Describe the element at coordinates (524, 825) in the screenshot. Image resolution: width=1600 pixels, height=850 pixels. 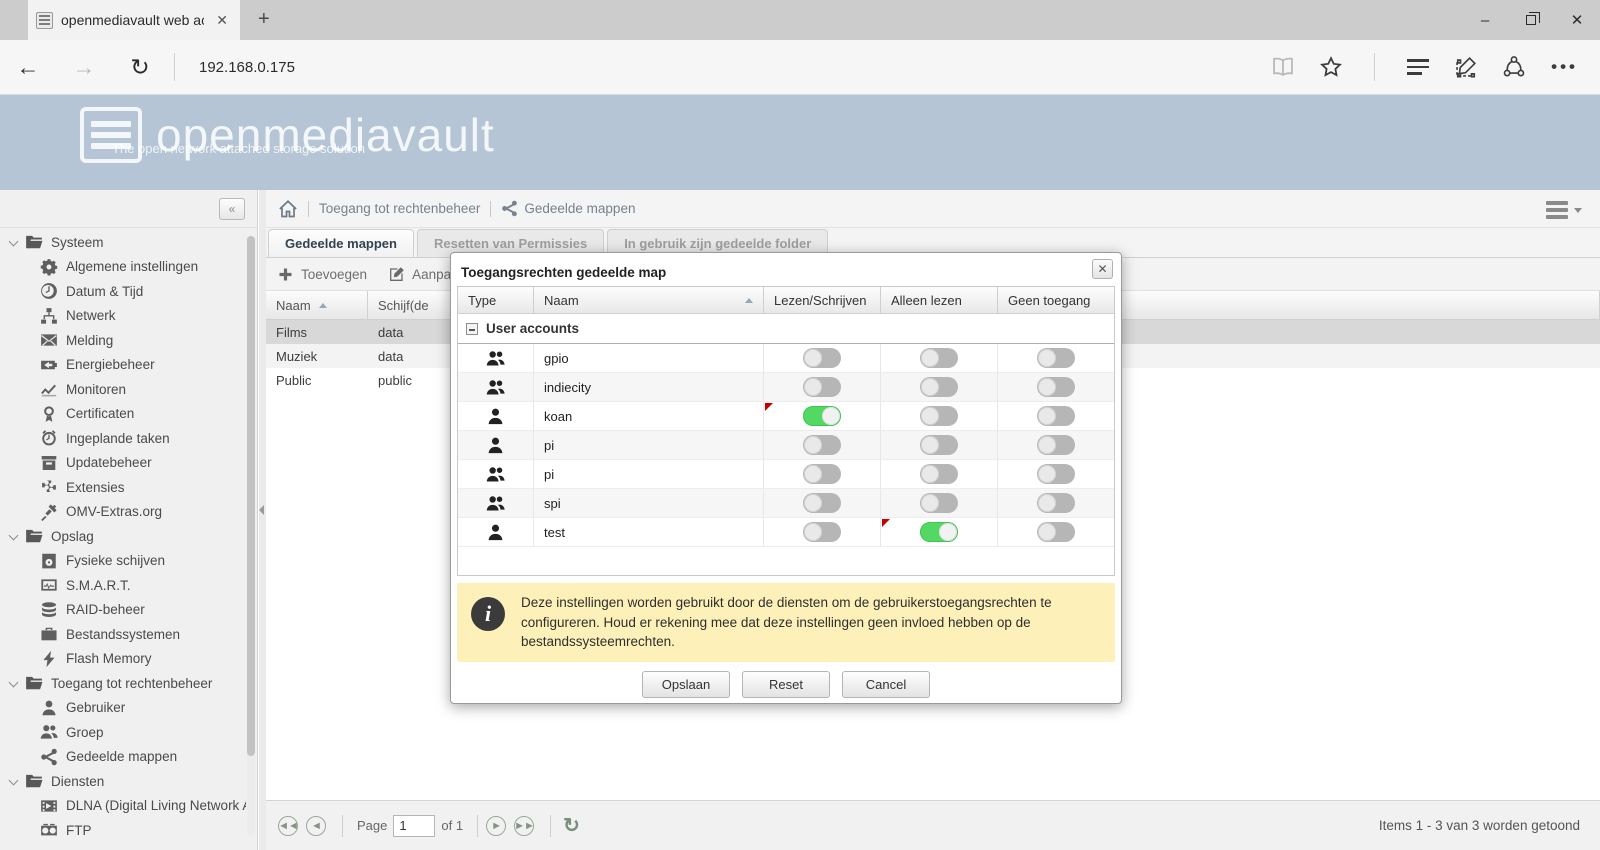
I see `last-page-button: ►►` at that location.